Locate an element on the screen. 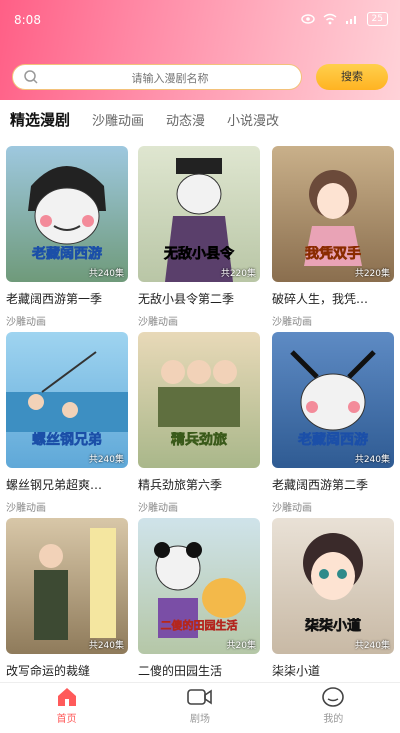  nav-profile: 我的 is located at coordinates (333, 708).